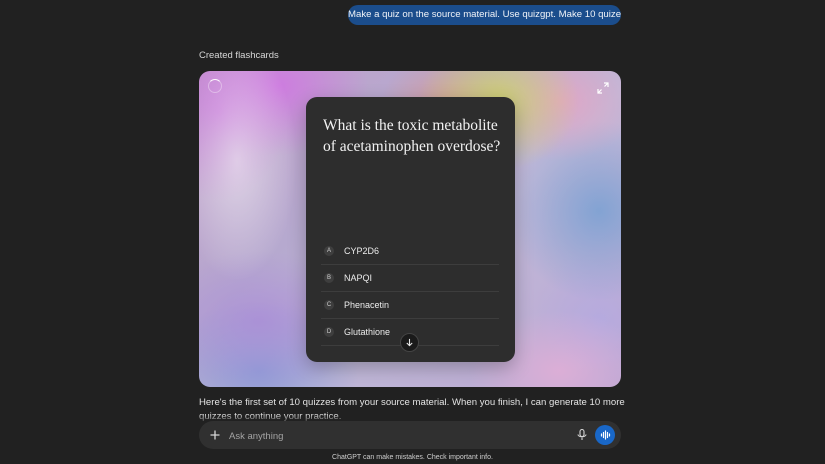  Describe the element at coordinates (362, 251) in the screenshot. I see `option-text: CYP2D6` at that location.